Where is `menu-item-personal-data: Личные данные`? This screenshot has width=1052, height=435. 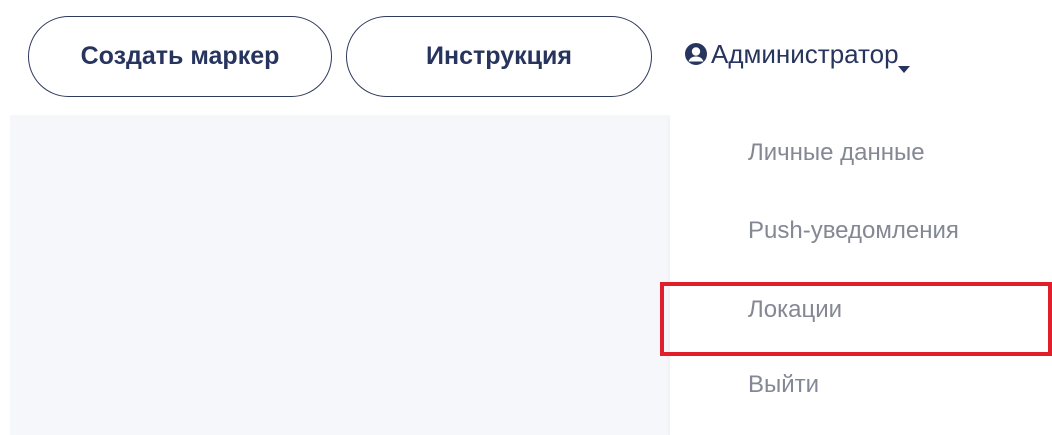 menu-item-personal-data: Личные данные is located at coordinates (836, 153).